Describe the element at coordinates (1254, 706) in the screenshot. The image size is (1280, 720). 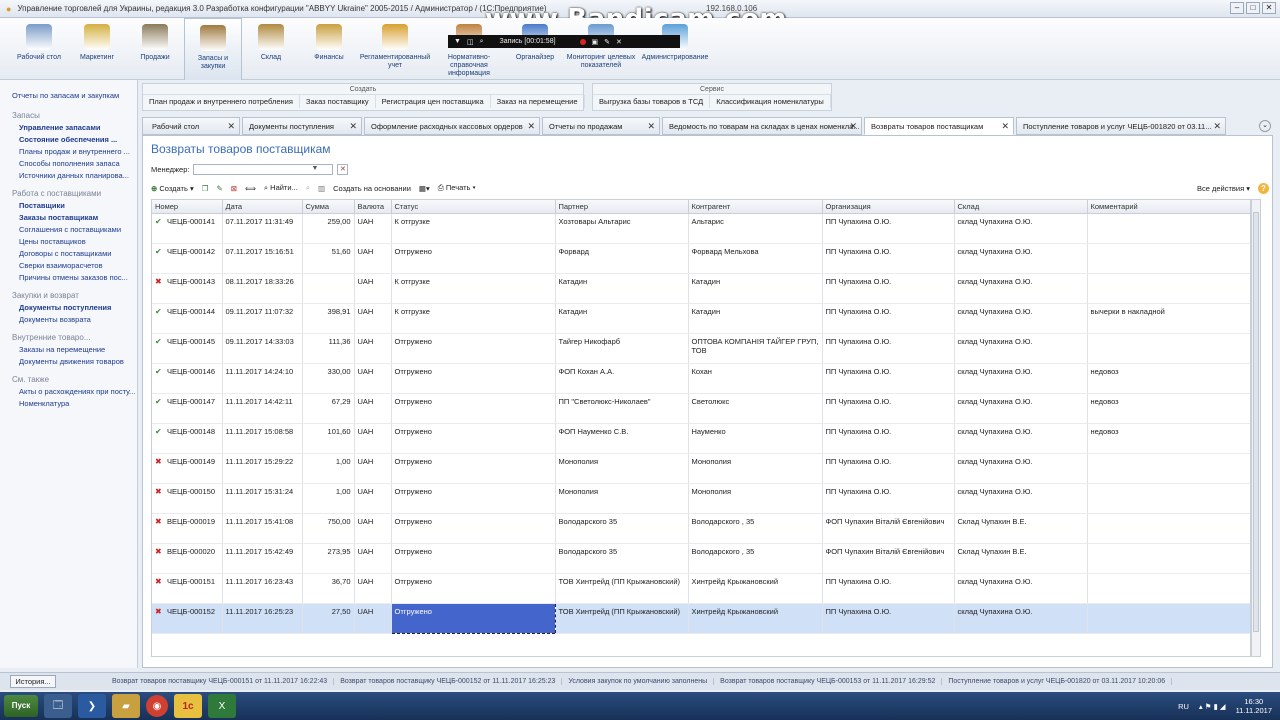
I see `clock: 16:30 11.11.2017` at that location.